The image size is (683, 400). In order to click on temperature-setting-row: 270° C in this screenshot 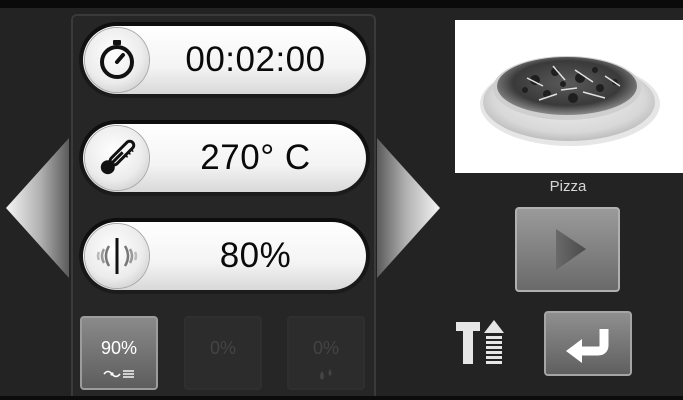, I will do `click(224, 158)`.